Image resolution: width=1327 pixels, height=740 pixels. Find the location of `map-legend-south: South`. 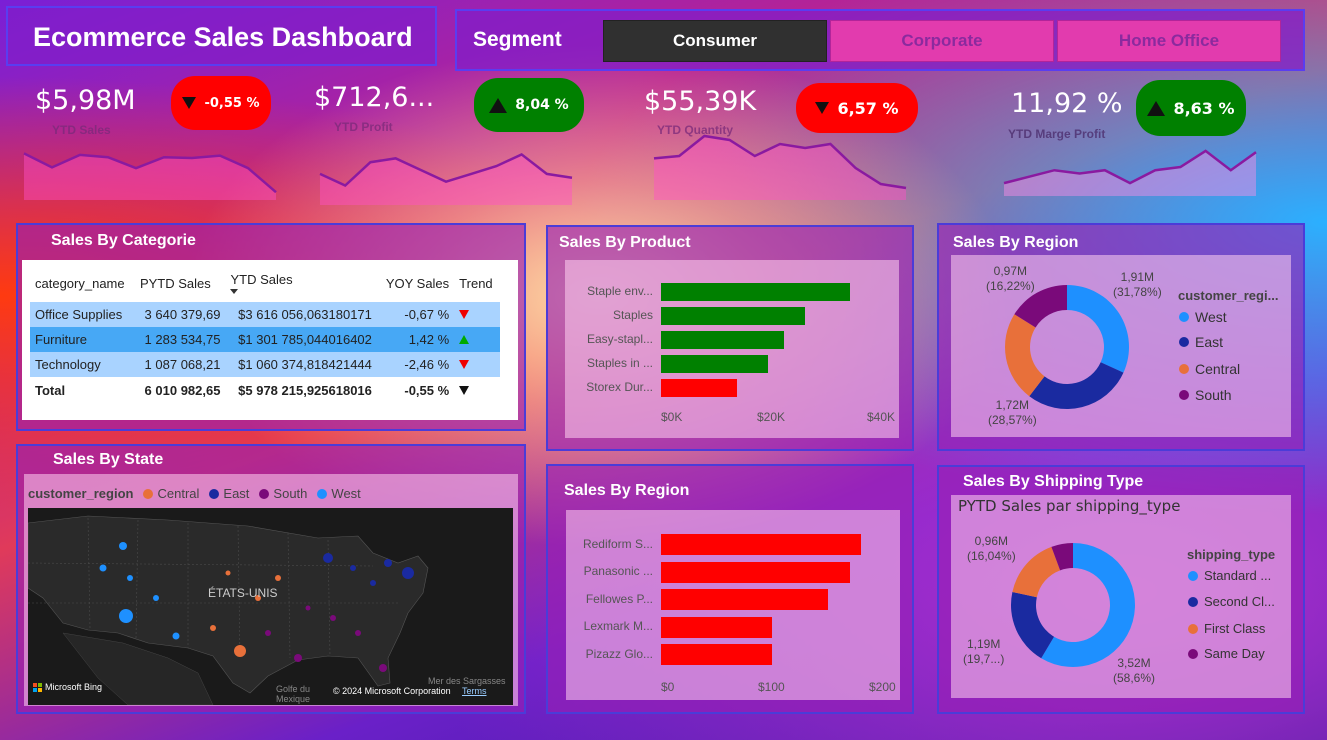

map-legend-south: South is located at coordinates (290, 493).